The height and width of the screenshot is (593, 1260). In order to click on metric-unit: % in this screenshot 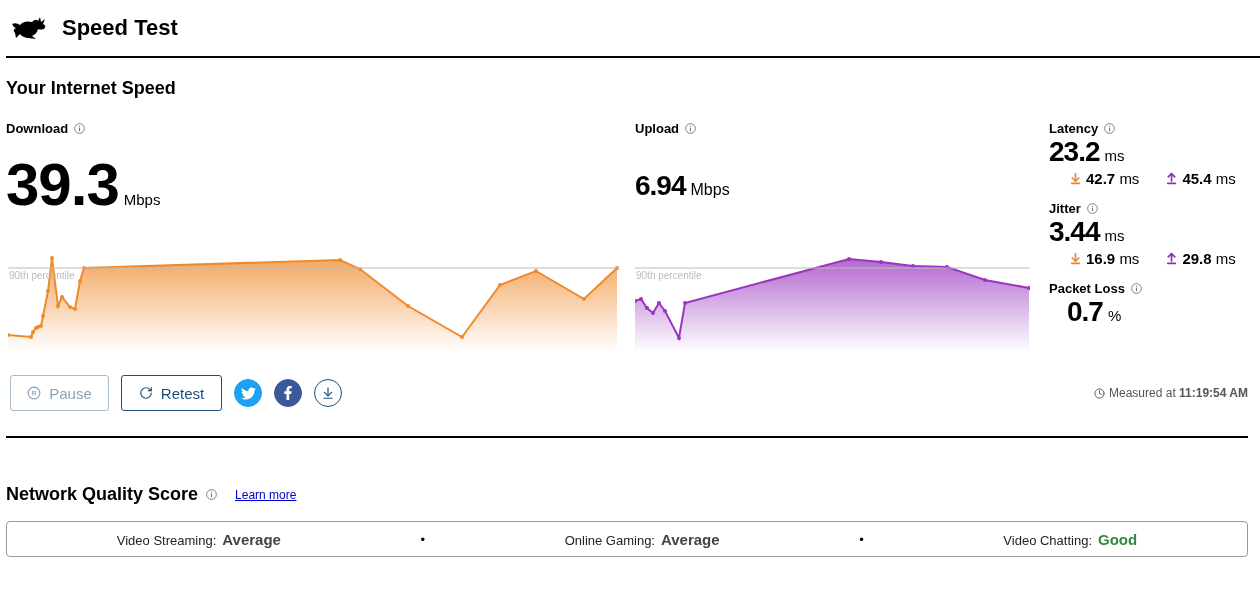, I will do `click(1114, 315)`.